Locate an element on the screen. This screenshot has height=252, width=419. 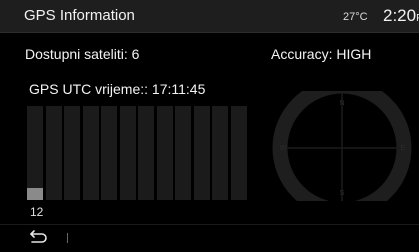
satellite-id-label: 12 is located at coordinates (37, 212).